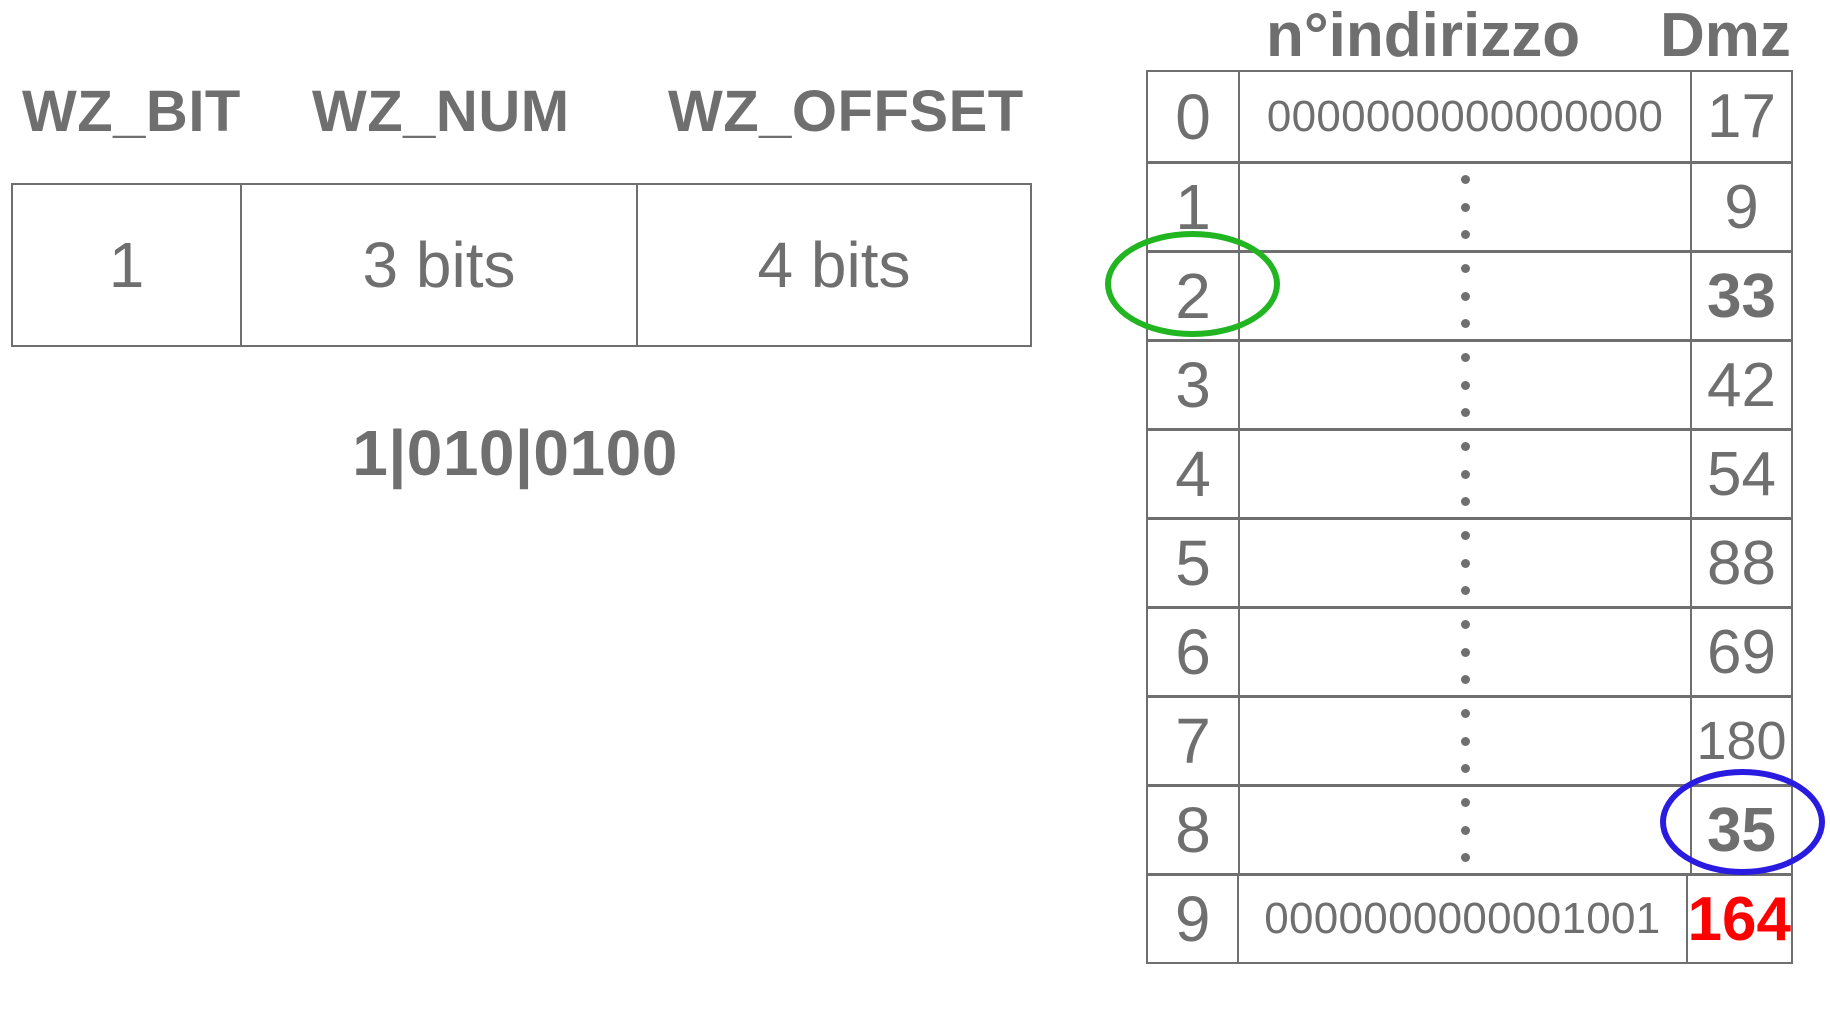 This screenshot has width=1830, height=1030. What do you see at coordinates (1194, 385) in the screenshot?
I see `row-index: 3` at bounding box center [1194, 385].